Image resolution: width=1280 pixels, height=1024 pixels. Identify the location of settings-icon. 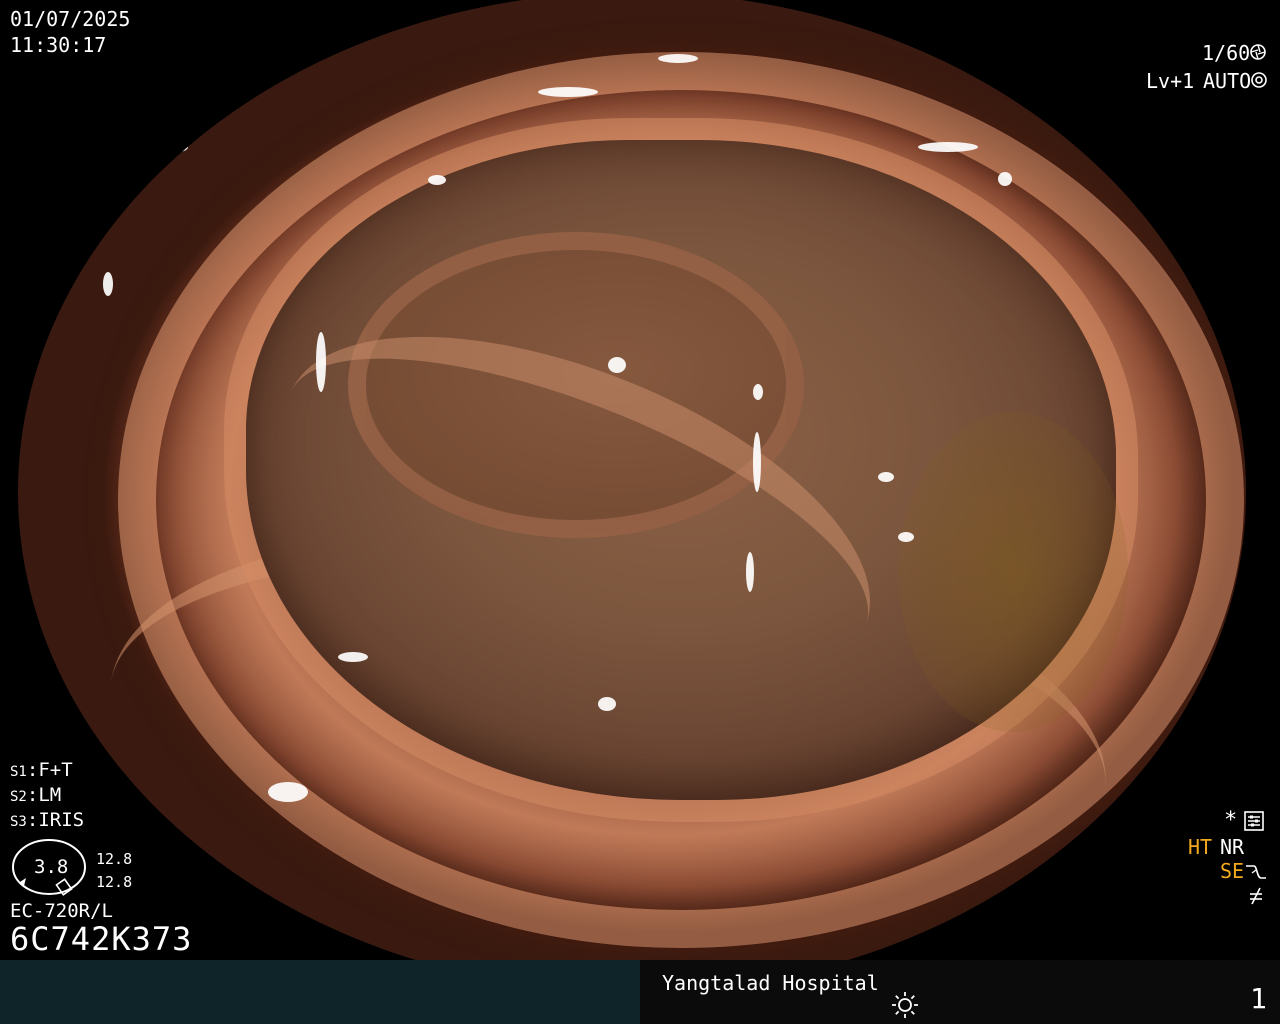
(1254, 821).